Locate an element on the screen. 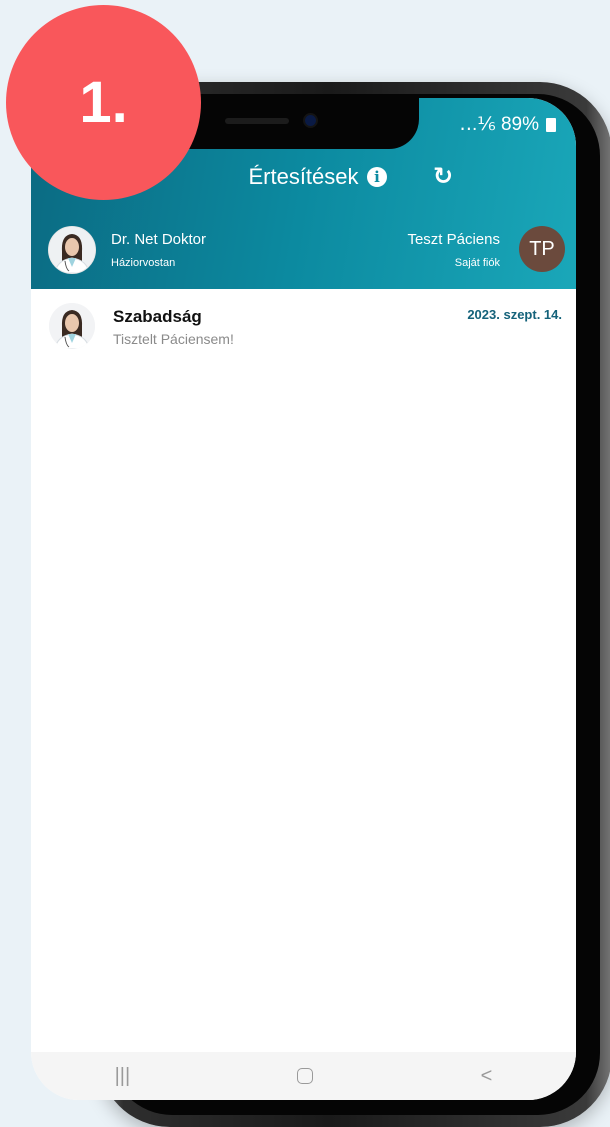 The image size is (610, 1127). step-badge: 1. is located at coordinates (103, 102).